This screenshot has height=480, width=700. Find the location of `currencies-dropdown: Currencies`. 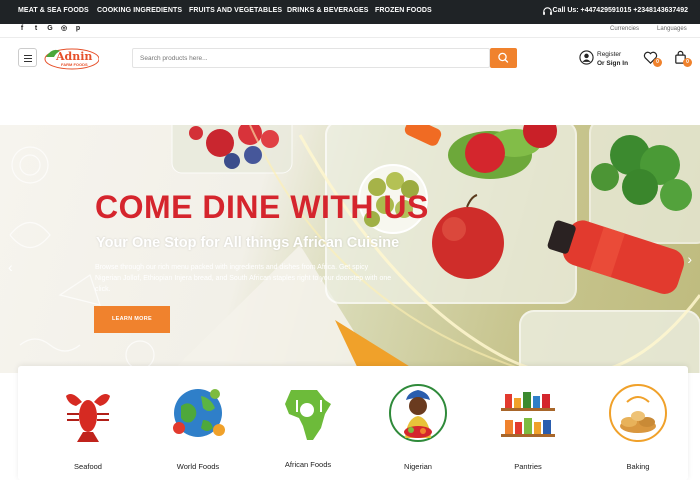

currencies-dropdown: Currencies is located at coordinates (624, 29).